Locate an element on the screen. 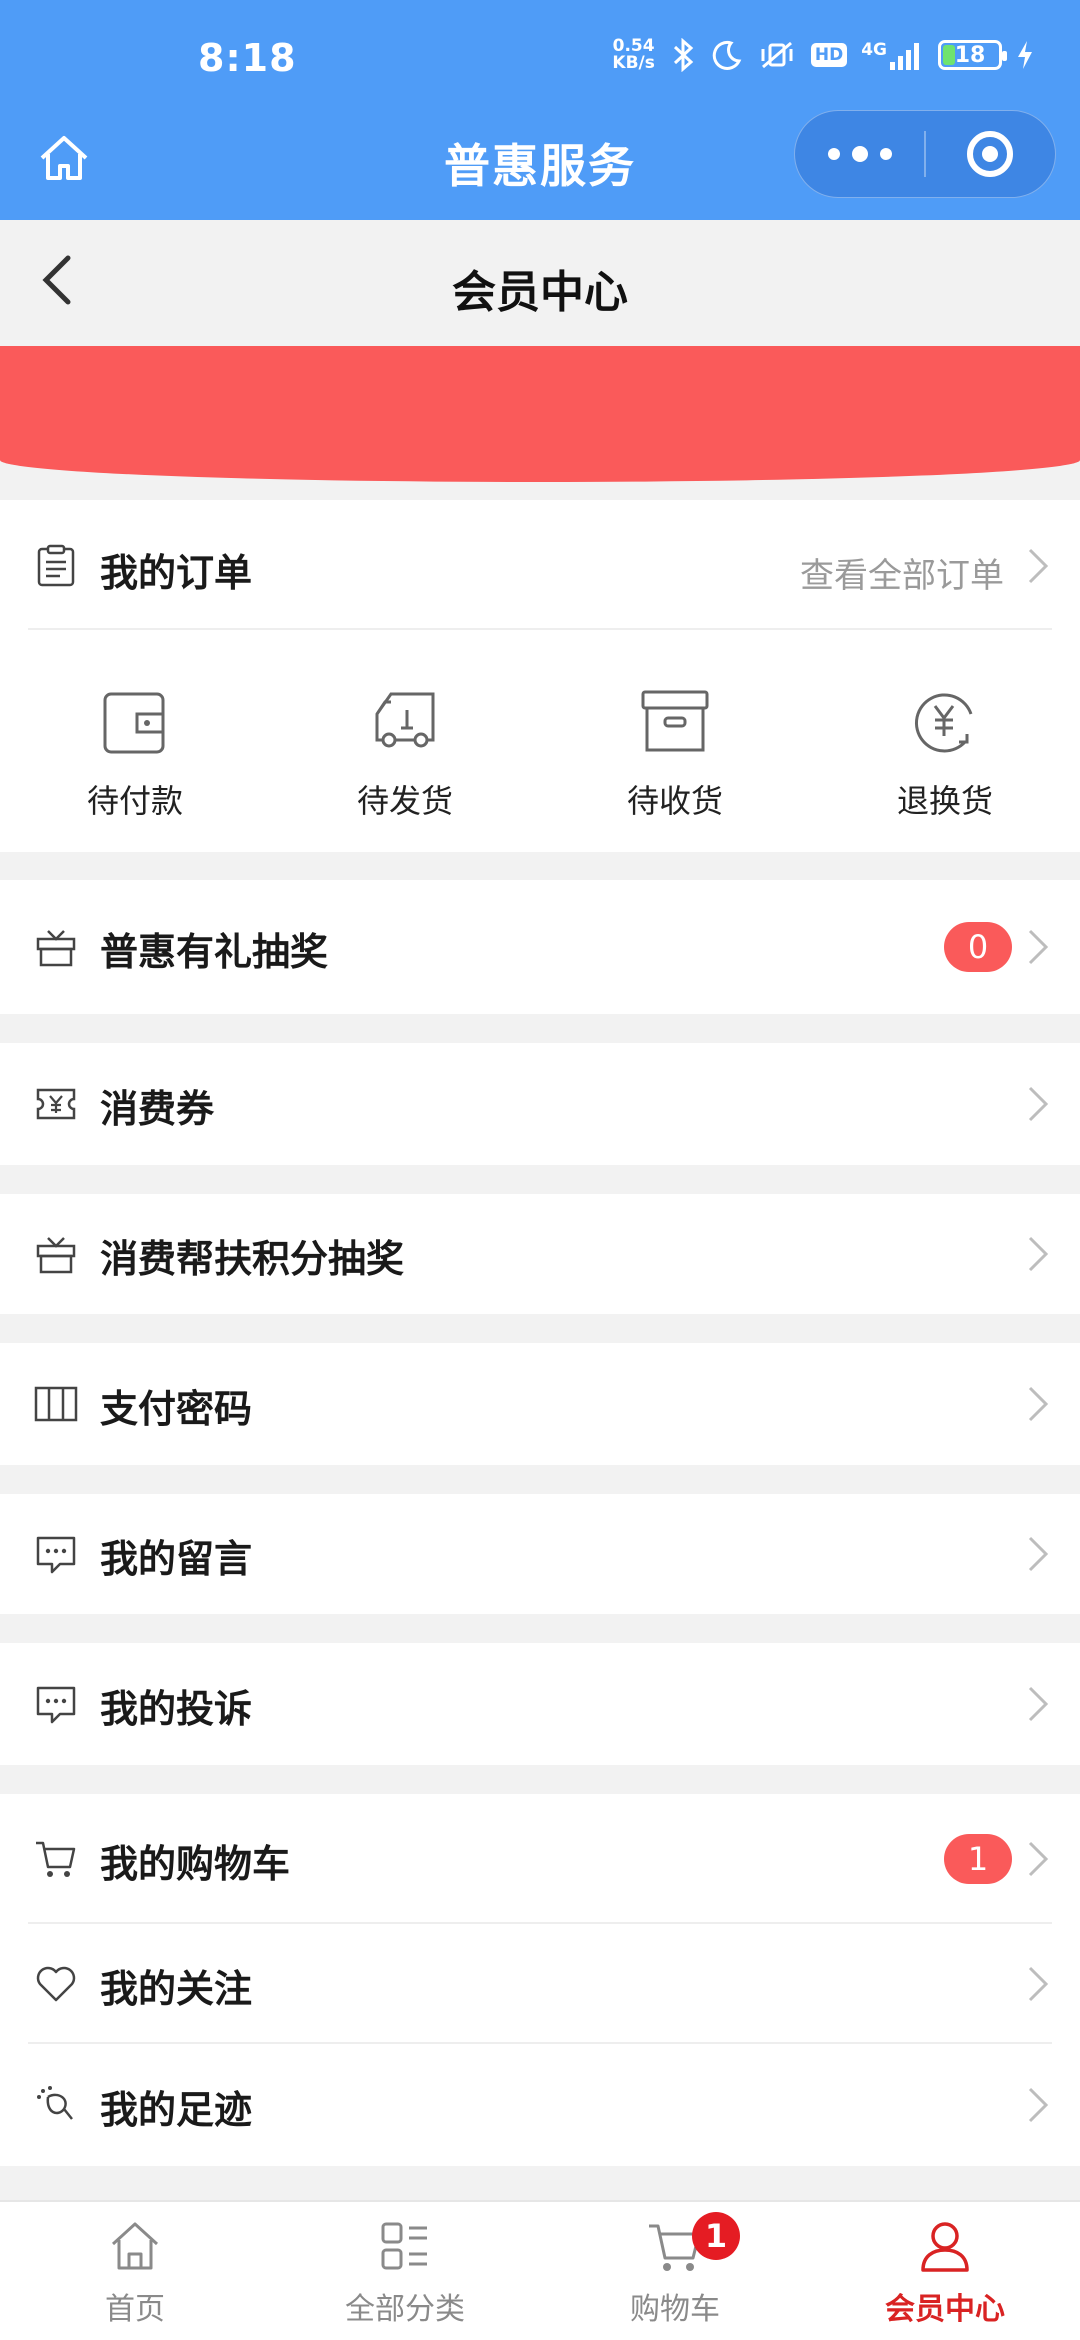 The width and height of the screenshot is (1080, 2340). menu-row-complaints: 我的投诉 is located at coordinates (540, 1704).